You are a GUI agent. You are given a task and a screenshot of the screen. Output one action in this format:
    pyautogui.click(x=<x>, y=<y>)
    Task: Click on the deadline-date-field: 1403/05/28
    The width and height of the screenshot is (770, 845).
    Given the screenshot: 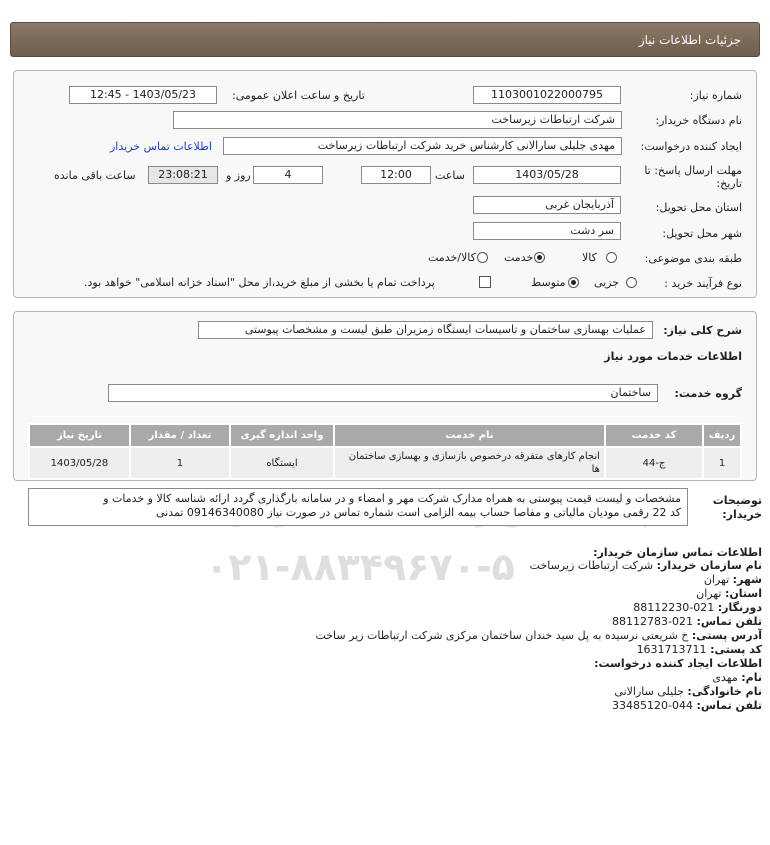 What is the action you would take?
    pyautogui.click(x=547, y=175)
    